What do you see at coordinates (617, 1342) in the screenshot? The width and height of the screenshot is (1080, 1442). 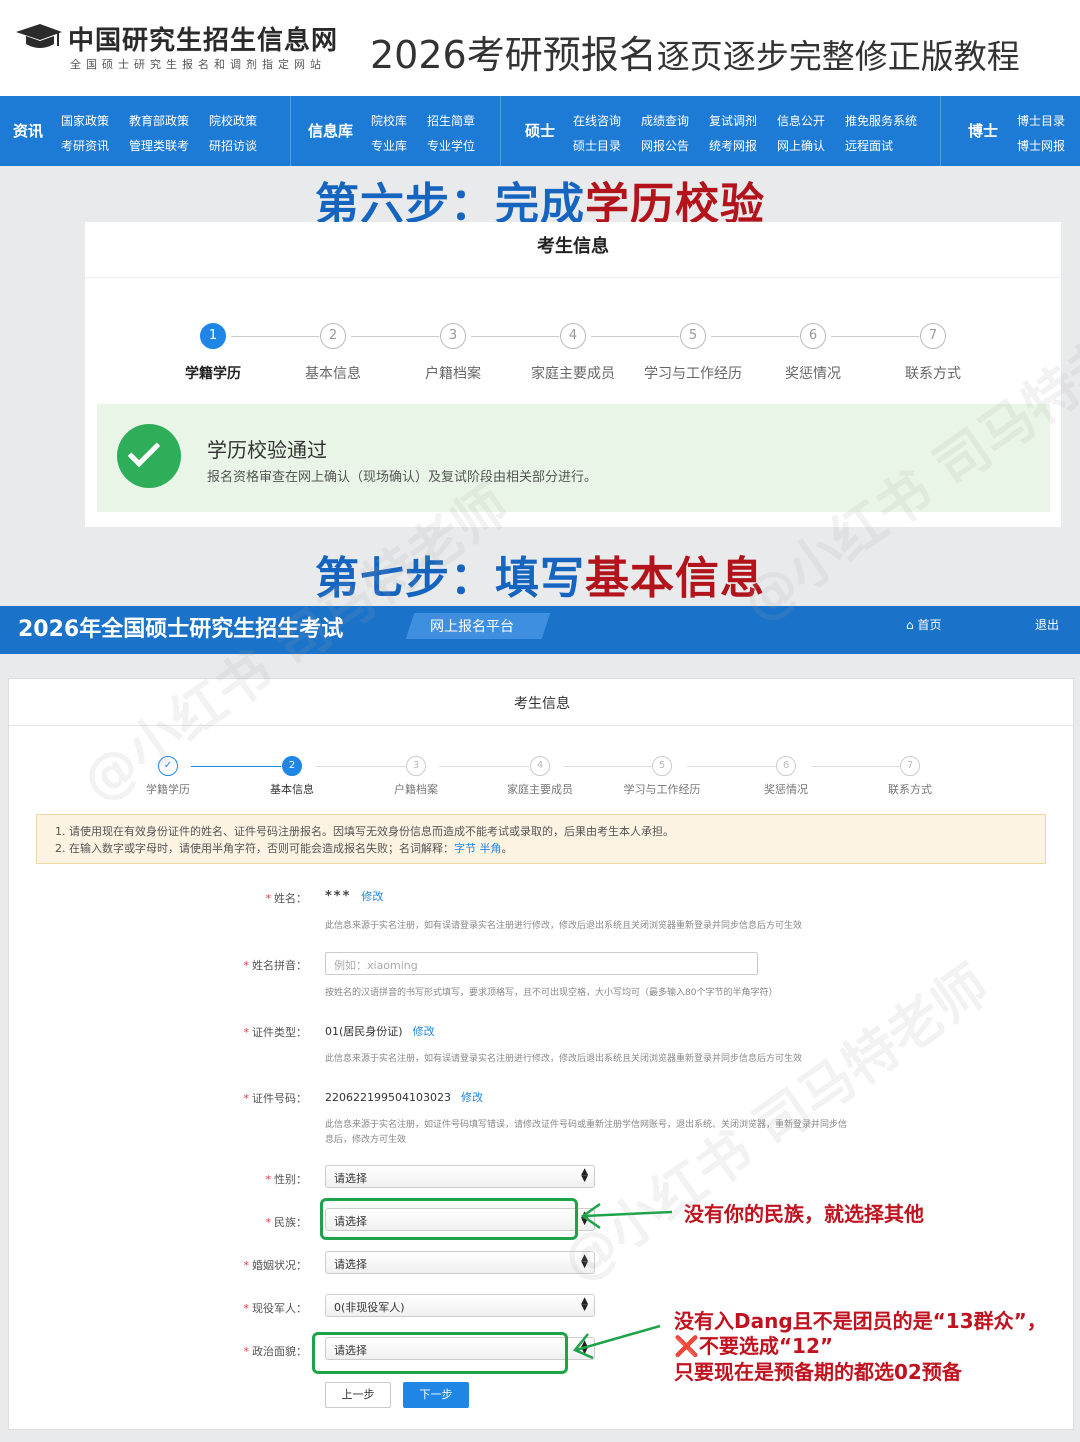 I see `political-arrow-icon` at bounding box center [617, 1342].